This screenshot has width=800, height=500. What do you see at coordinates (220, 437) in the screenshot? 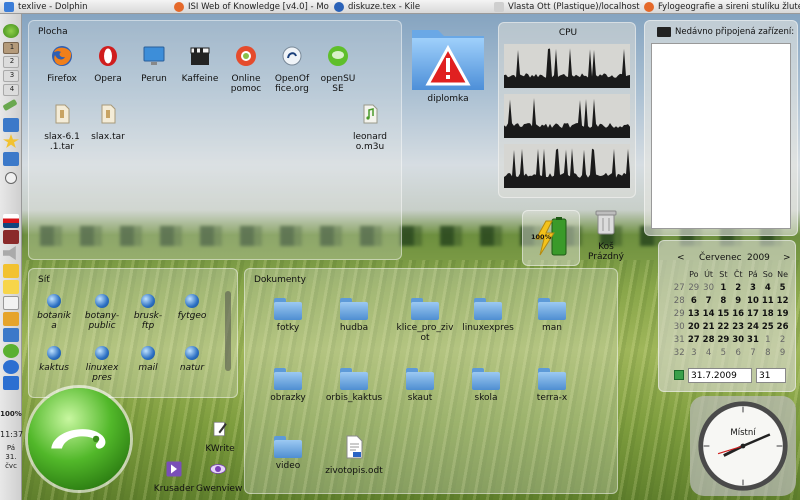
I see `app-kwrite: KWrite` at bounding box center [220, 437].